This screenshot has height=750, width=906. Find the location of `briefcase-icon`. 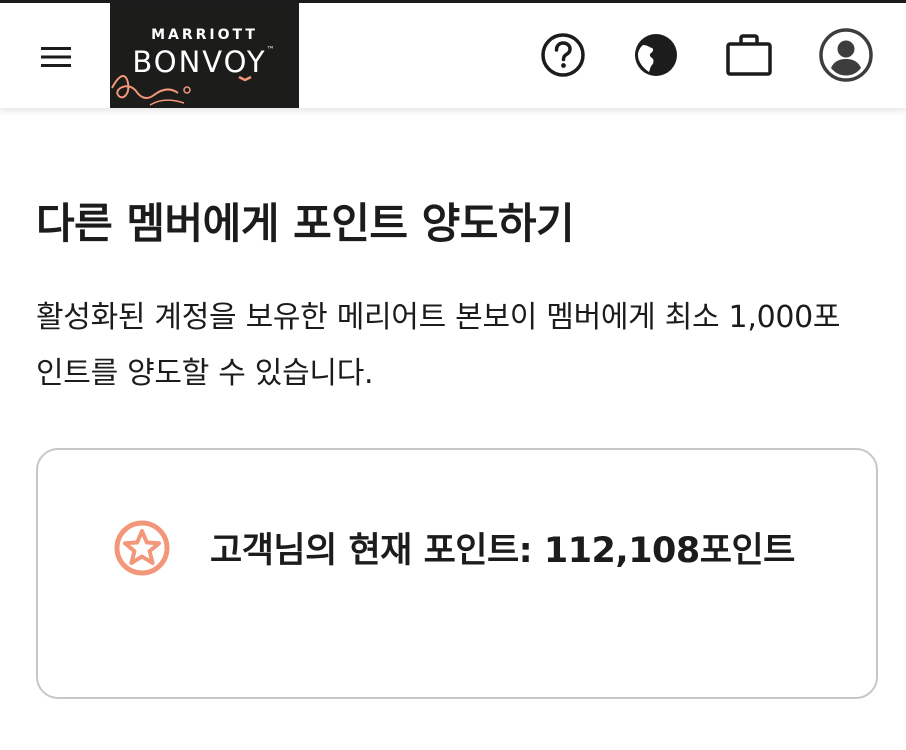

briefcase-icon is located at coordinates (749, 55).